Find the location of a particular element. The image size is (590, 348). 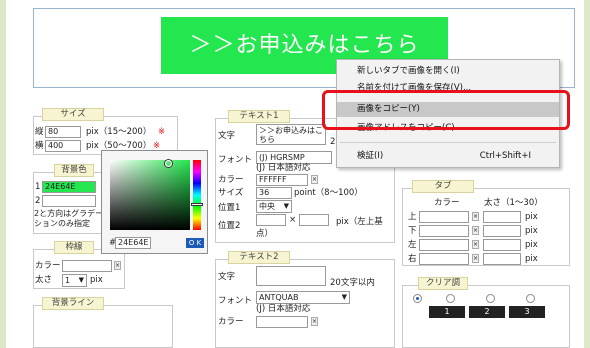

tab-top-thick-input is located at coordinates (502, 217).